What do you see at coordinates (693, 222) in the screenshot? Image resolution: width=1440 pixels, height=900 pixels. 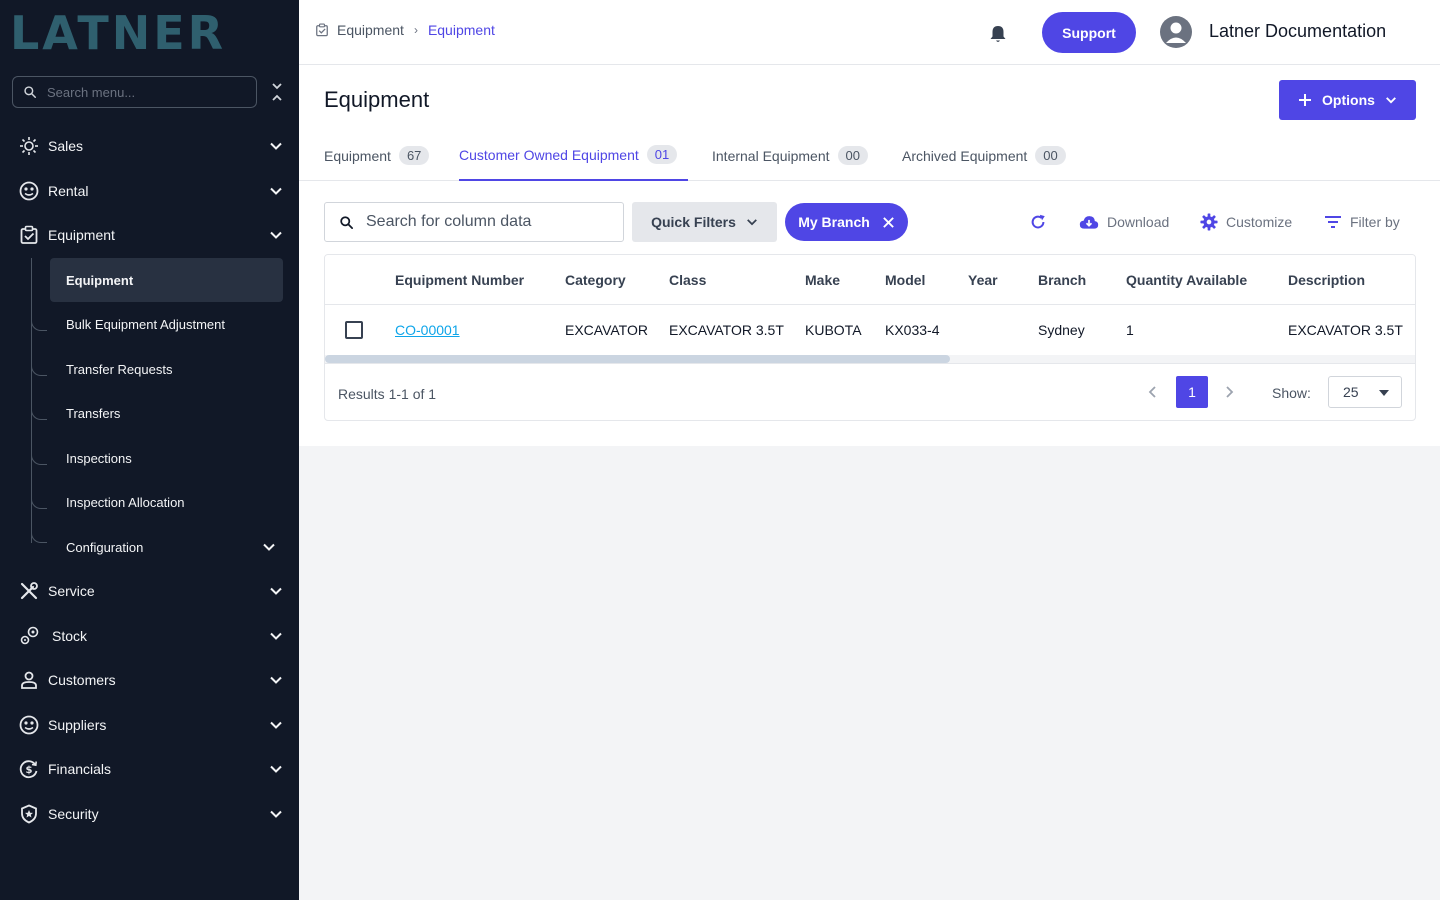 I see `quick-filters-label: Quick Filters` at bounding box center [693, 222].